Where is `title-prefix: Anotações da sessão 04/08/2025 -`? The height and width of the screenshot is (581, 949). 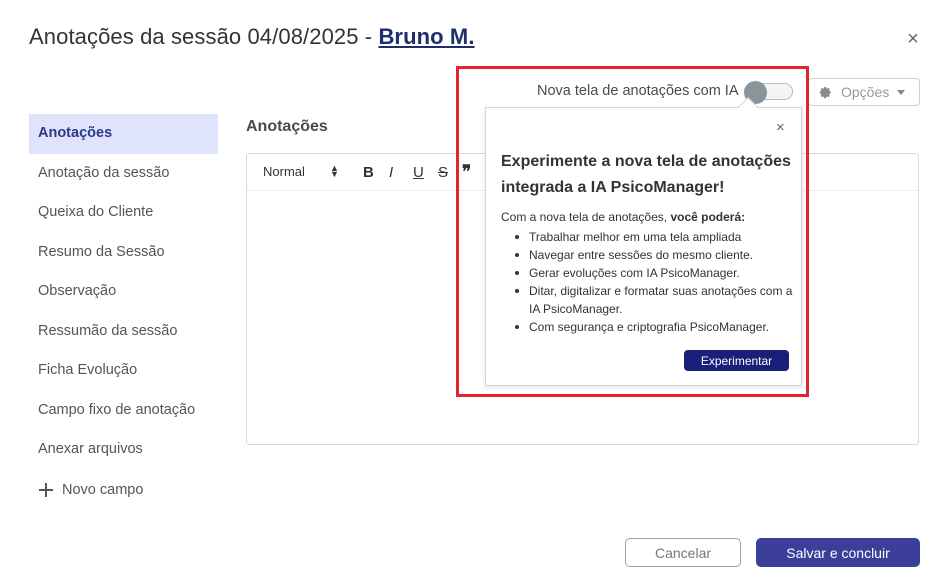
title-prefix: Anotações da sessão 04/08/2025 - is located at coordinates (204, 36).